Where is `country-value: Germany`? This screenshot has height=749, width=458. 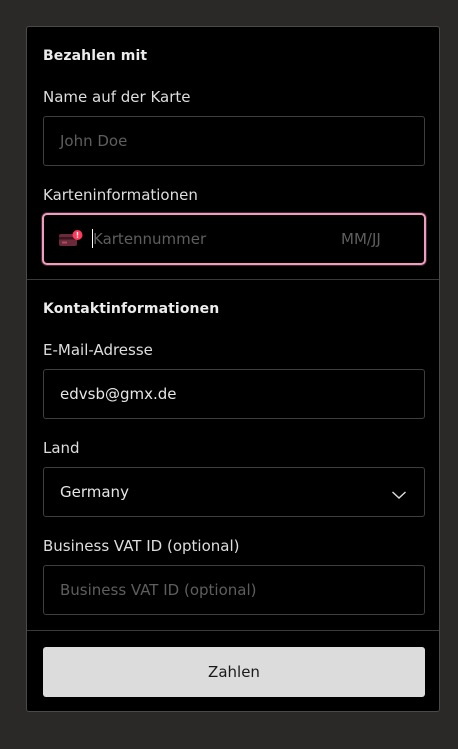 country-value: Germany is located at coordinates (94, 492).